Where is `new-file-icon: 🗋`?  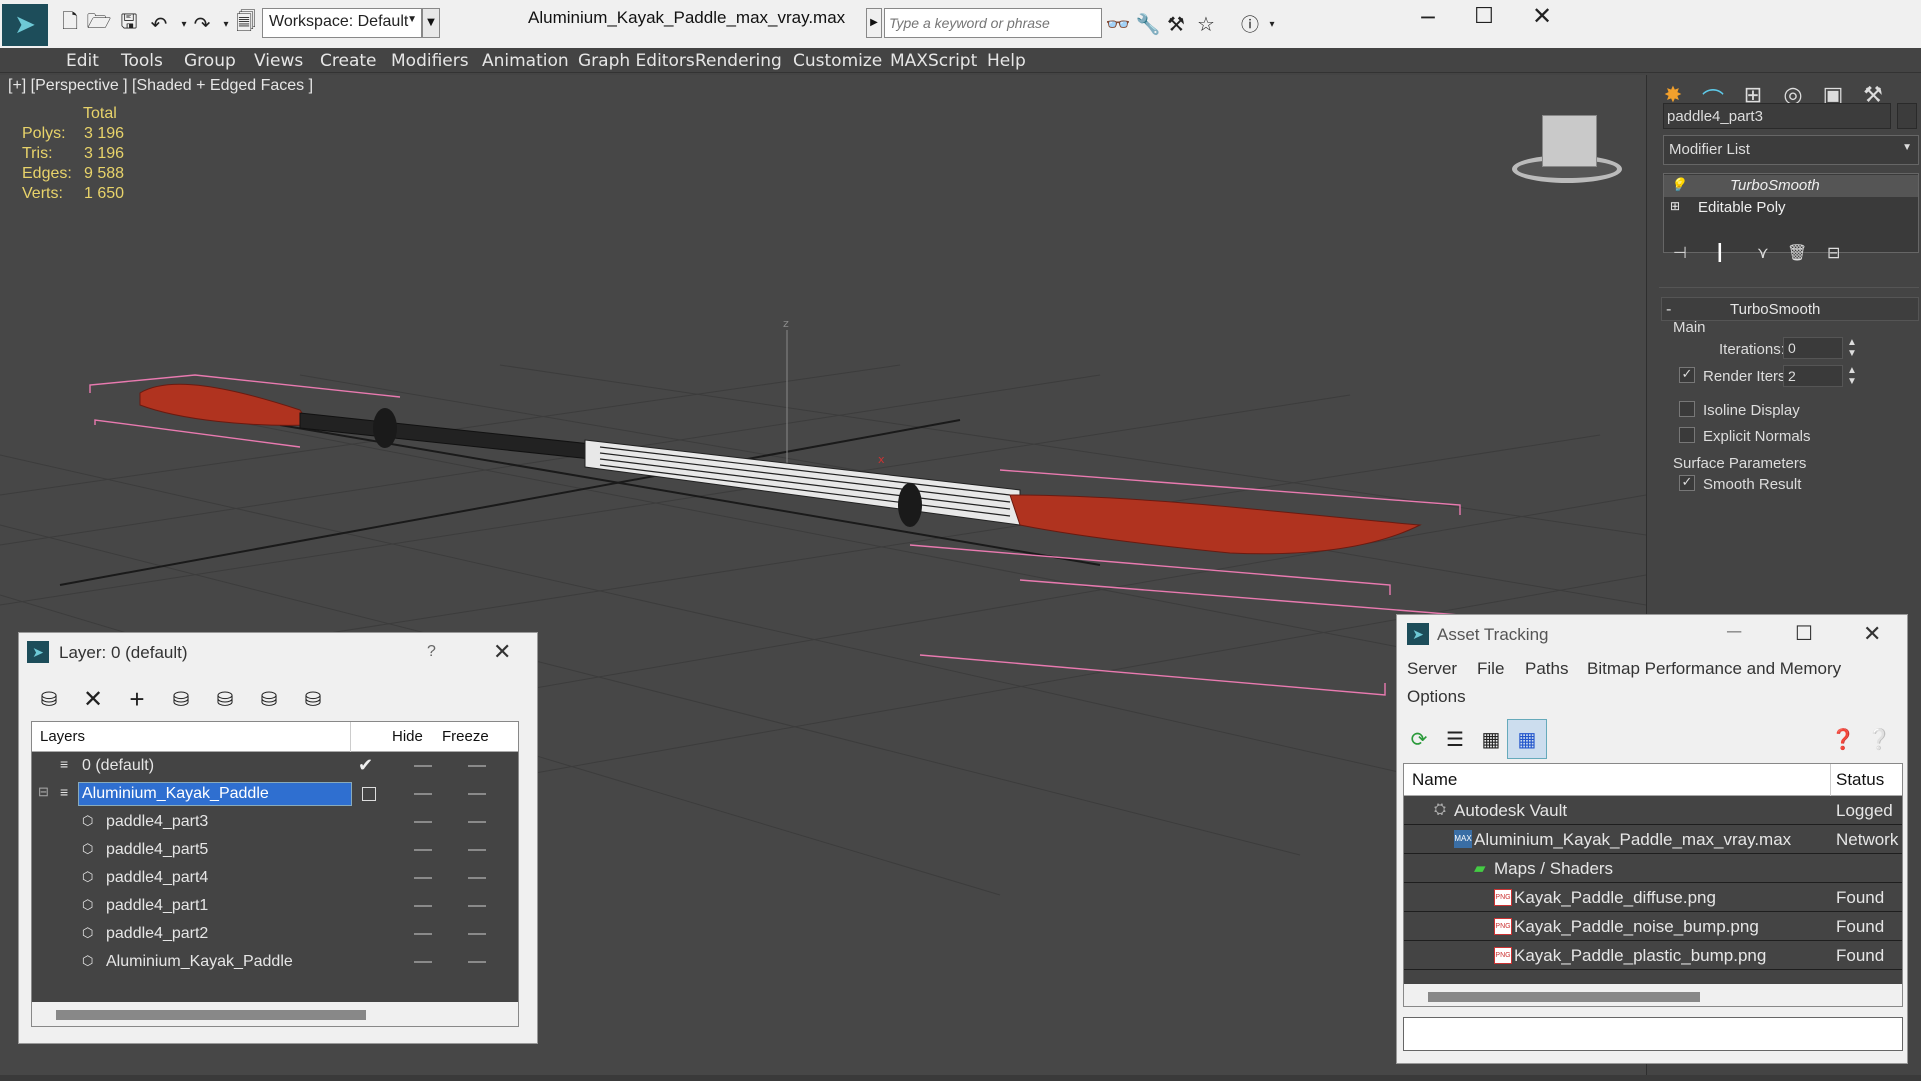
new-file-icon: 🗋 is located at coordinates (70, 23).